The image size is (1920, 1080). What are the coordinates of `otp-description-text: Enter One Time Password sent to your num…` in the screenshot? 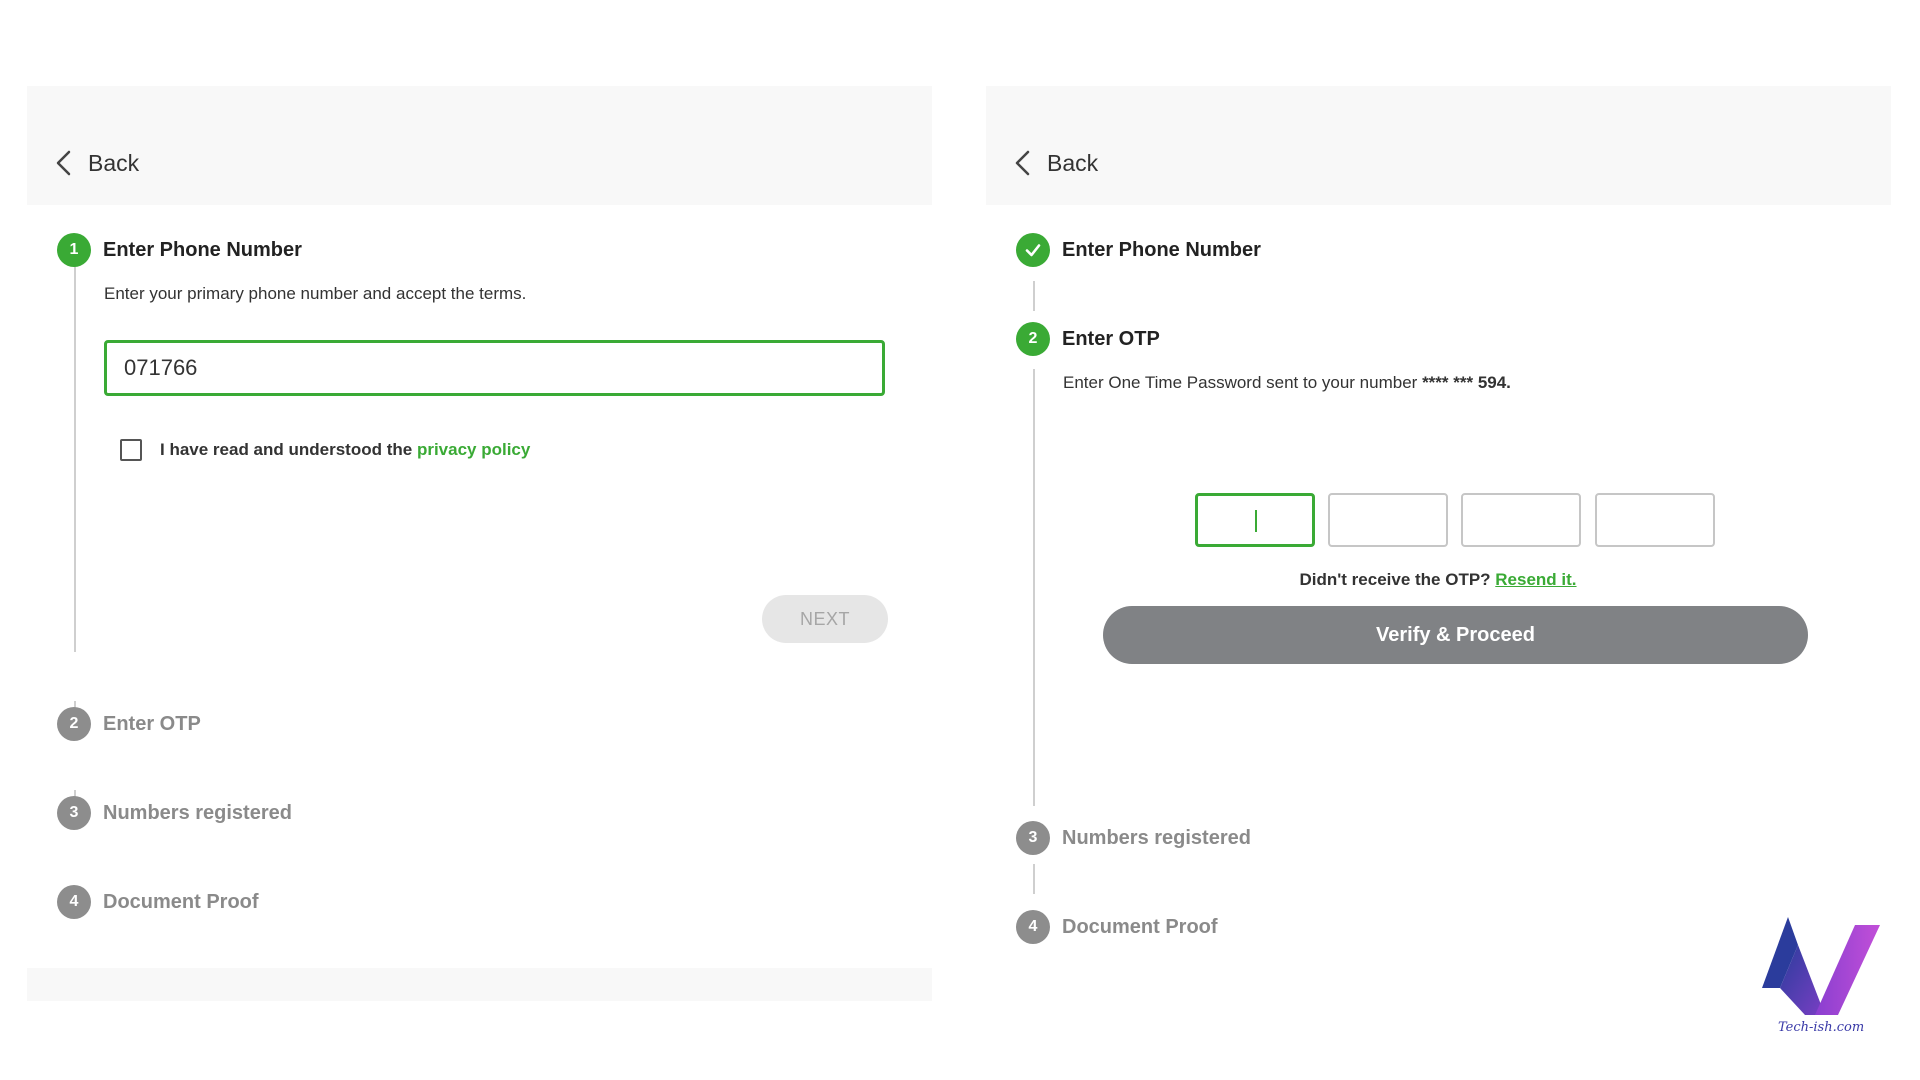 It's located at (1243, 382).